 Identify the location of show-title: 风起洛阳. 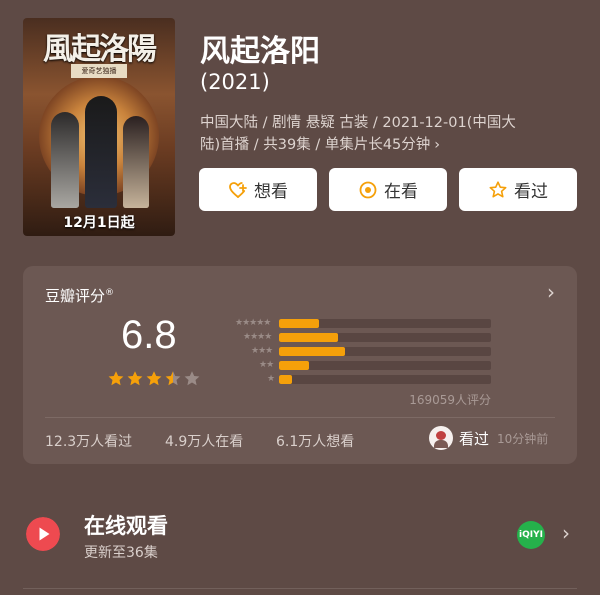
(260, 51).